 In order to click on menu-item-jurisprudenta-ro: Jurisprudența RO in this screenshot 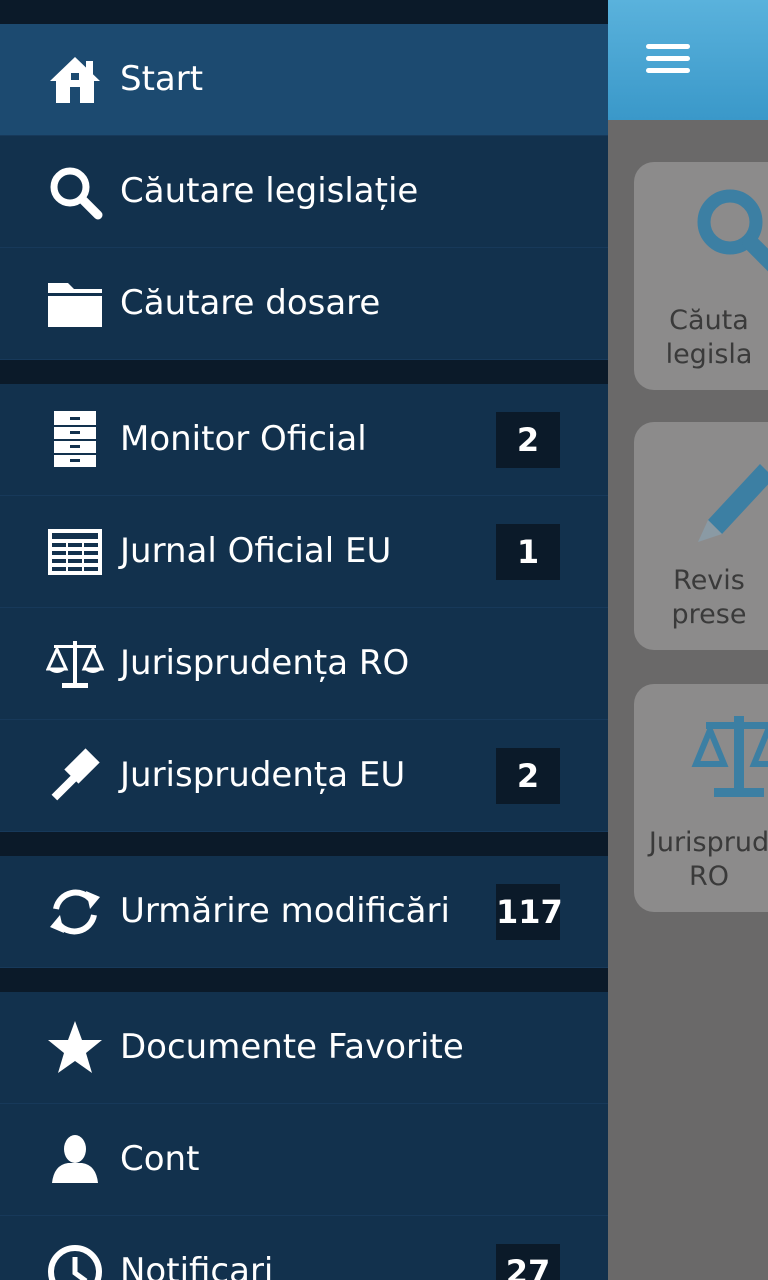, I will do `click(304, 664)`.